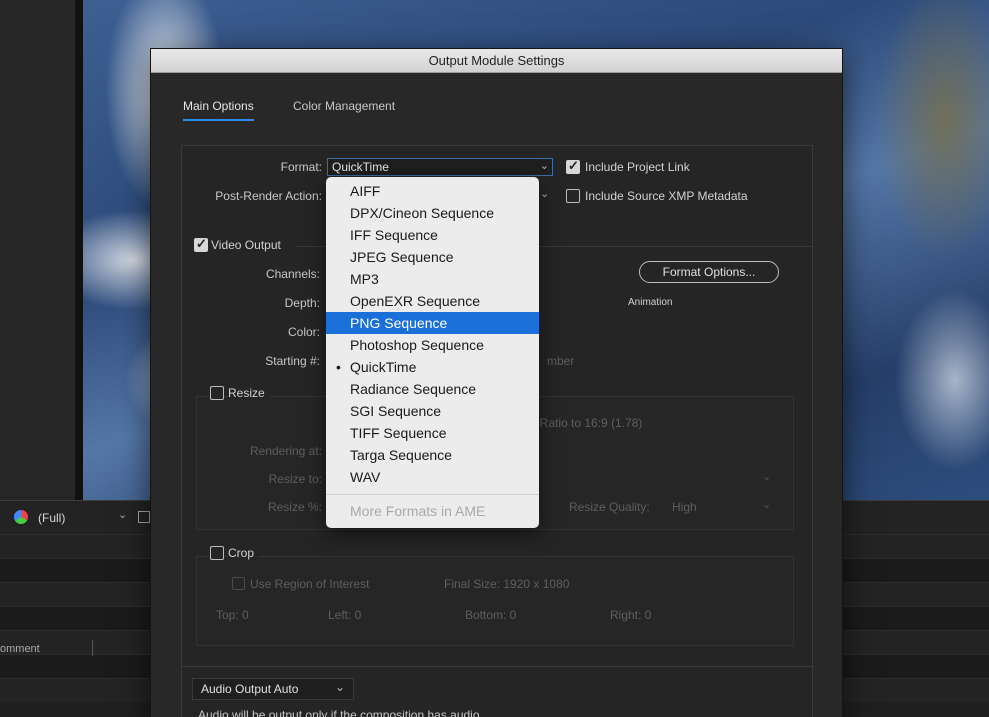  Describe the element at coordinates (79, 250) in the screenshot. I see `viewer-edge` at that location.